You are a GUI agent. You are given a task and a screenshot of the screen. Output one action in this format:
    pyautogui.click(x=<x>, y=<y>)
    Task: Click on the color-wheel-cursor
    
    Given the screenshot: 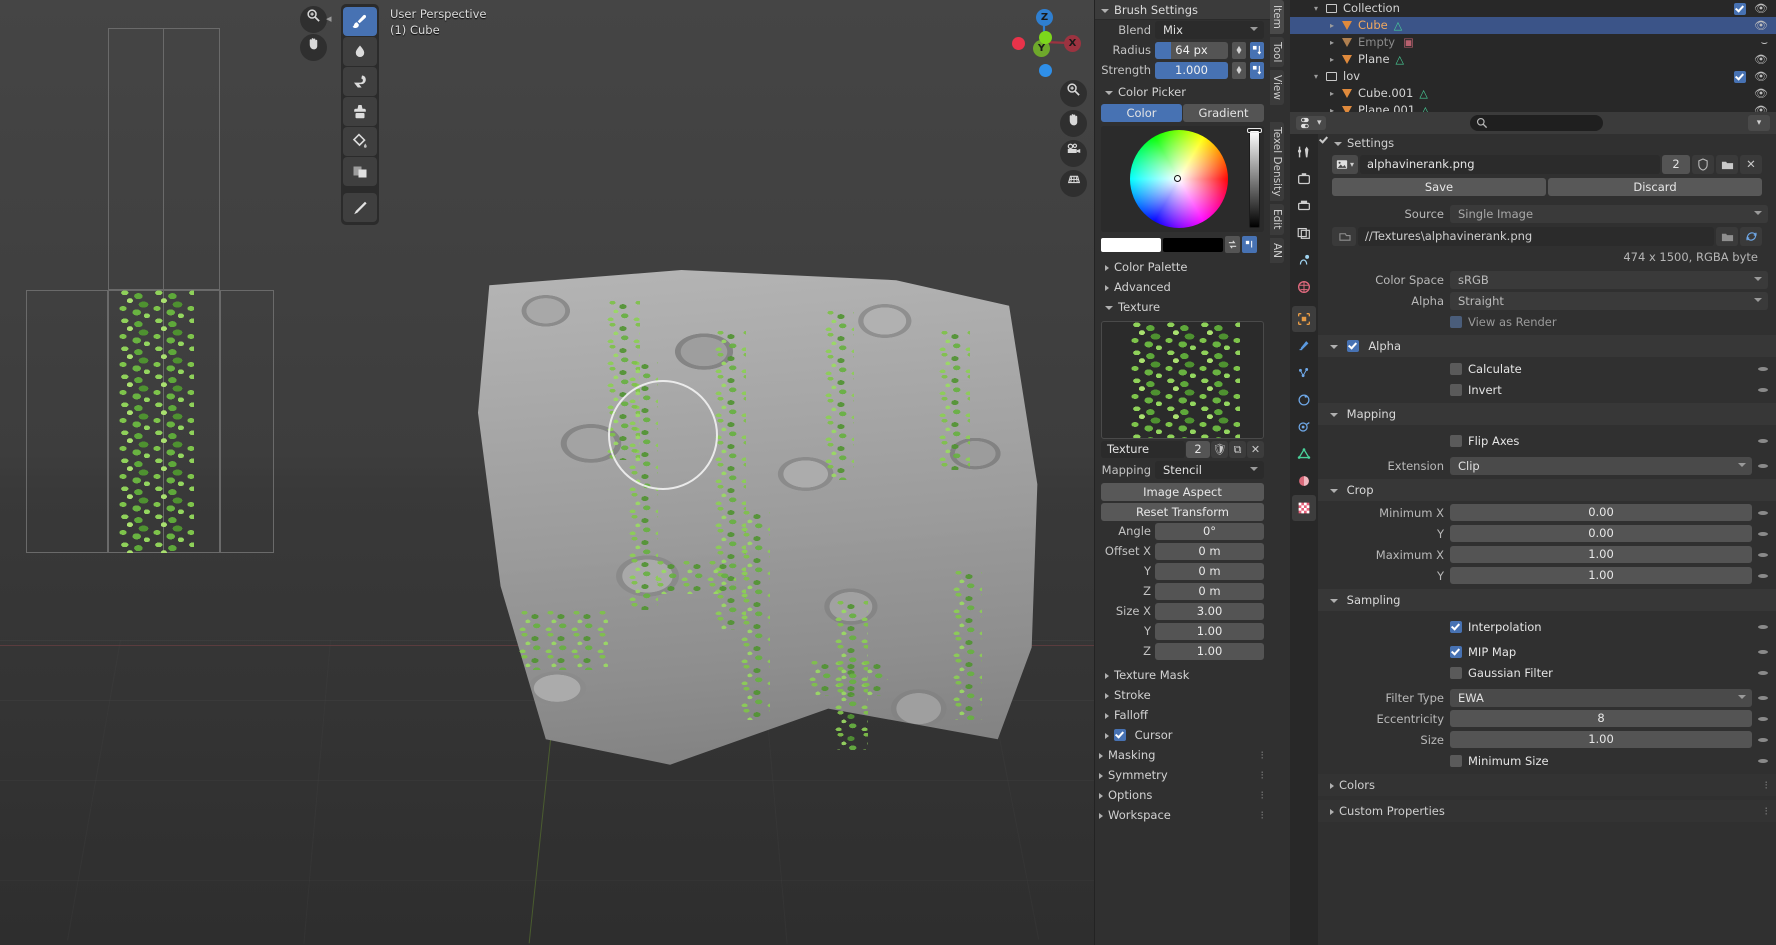 What is the action you would take?
    pyautogui.click(x=1177, y=178)
    